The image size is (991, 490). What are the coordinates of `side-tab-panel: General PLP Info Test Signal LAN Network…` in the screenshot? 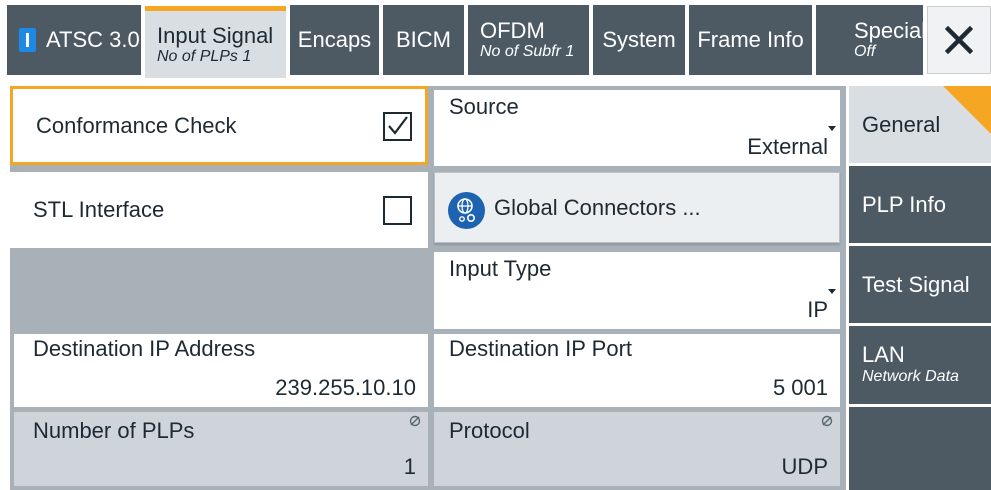 It's located at (918, 288).